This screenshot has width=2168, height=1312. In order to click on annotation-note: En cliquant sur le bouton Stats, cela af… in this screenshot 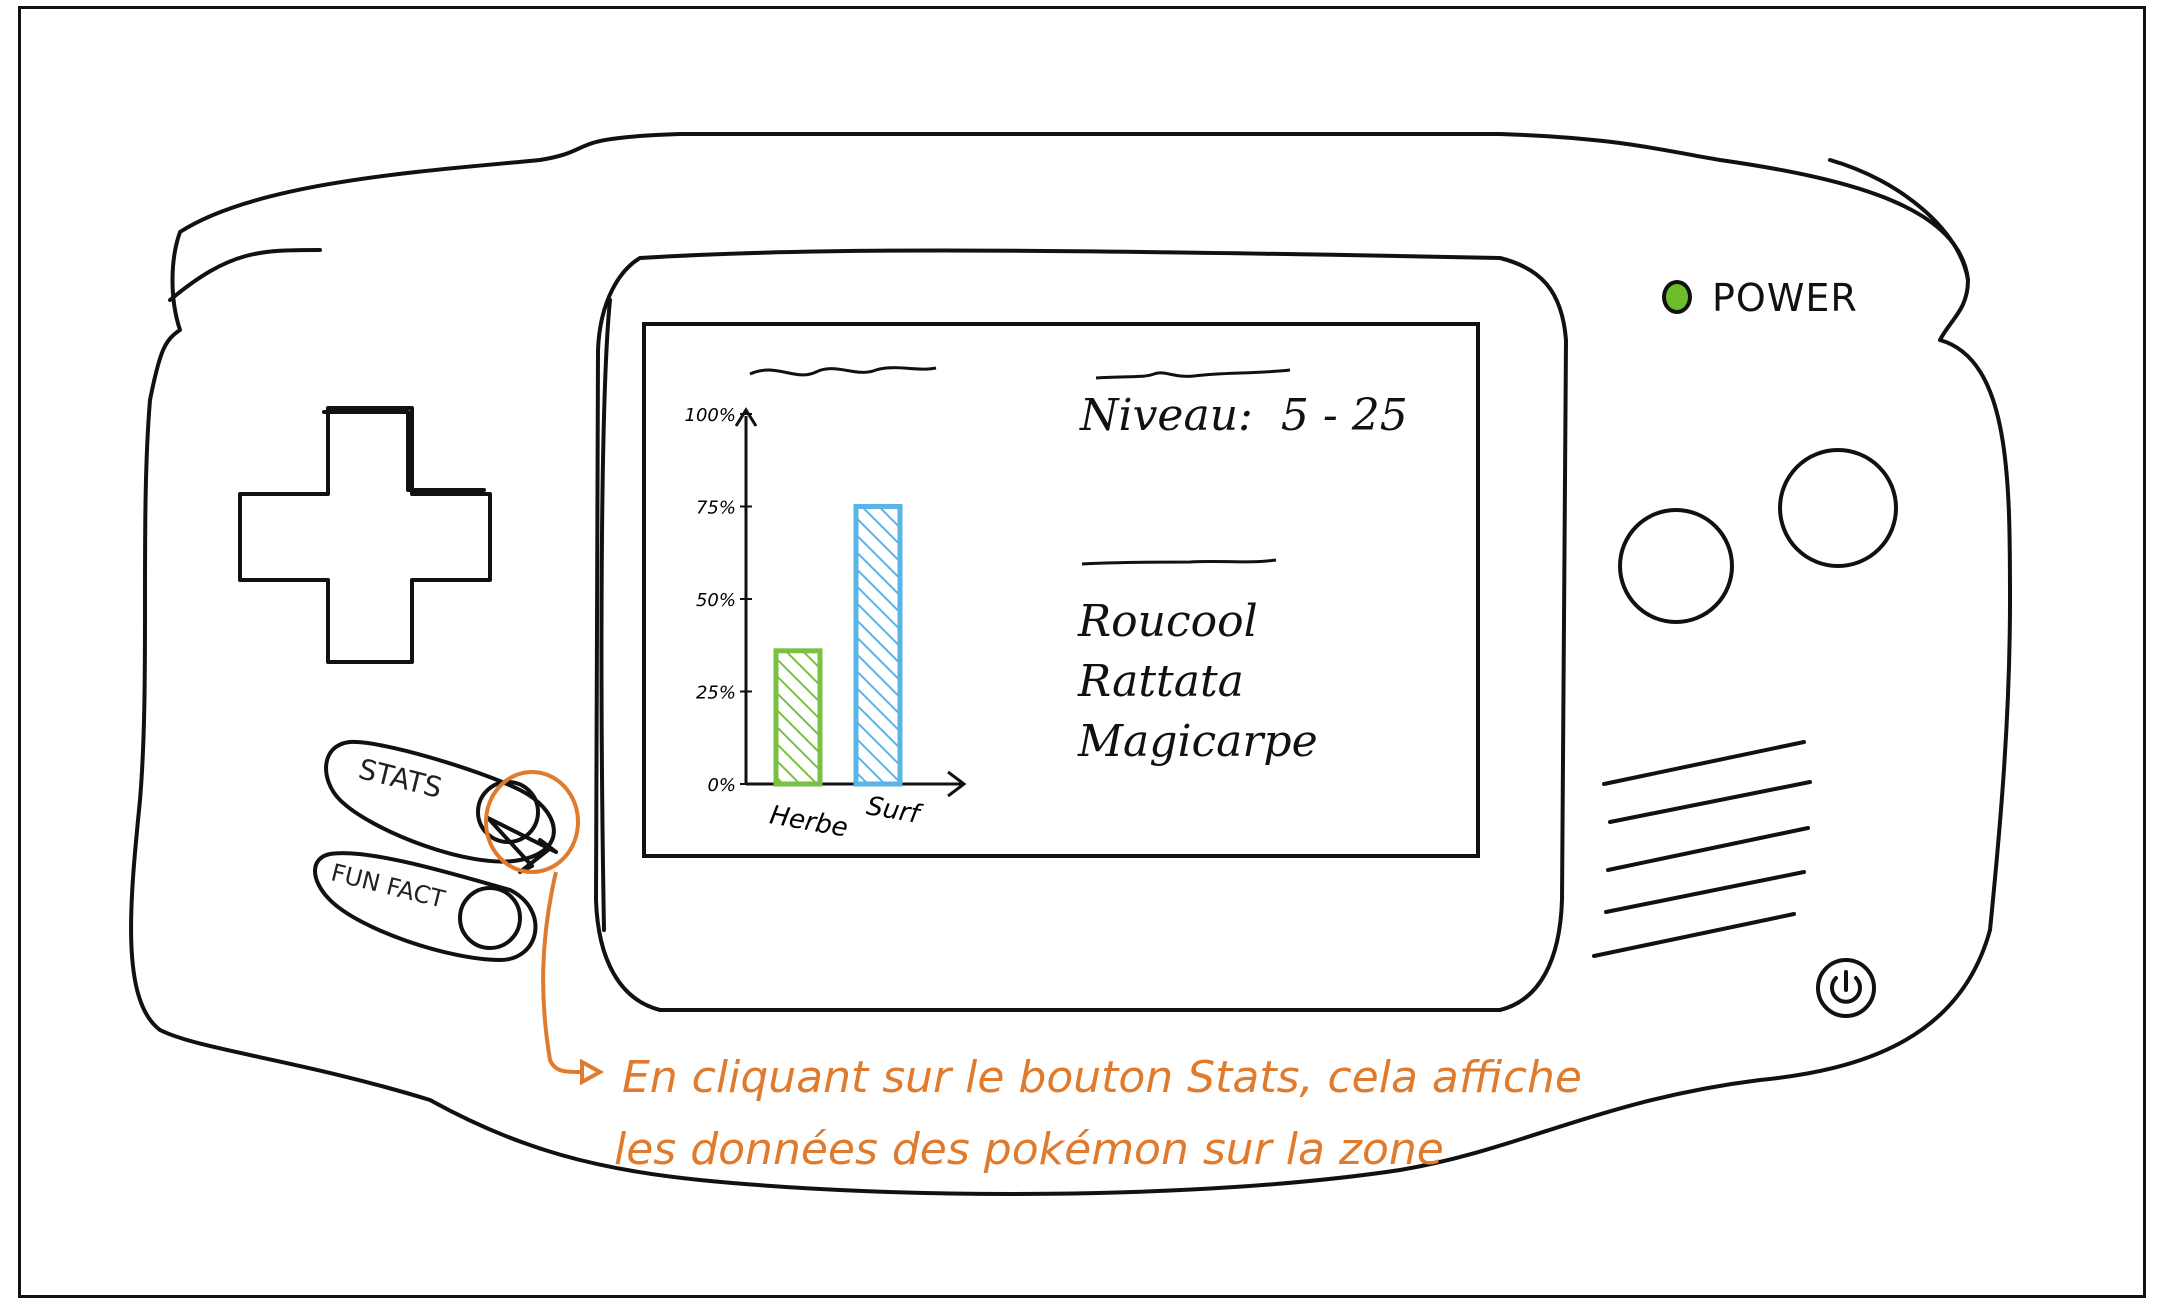, I will do `click(1098, 1114)`.